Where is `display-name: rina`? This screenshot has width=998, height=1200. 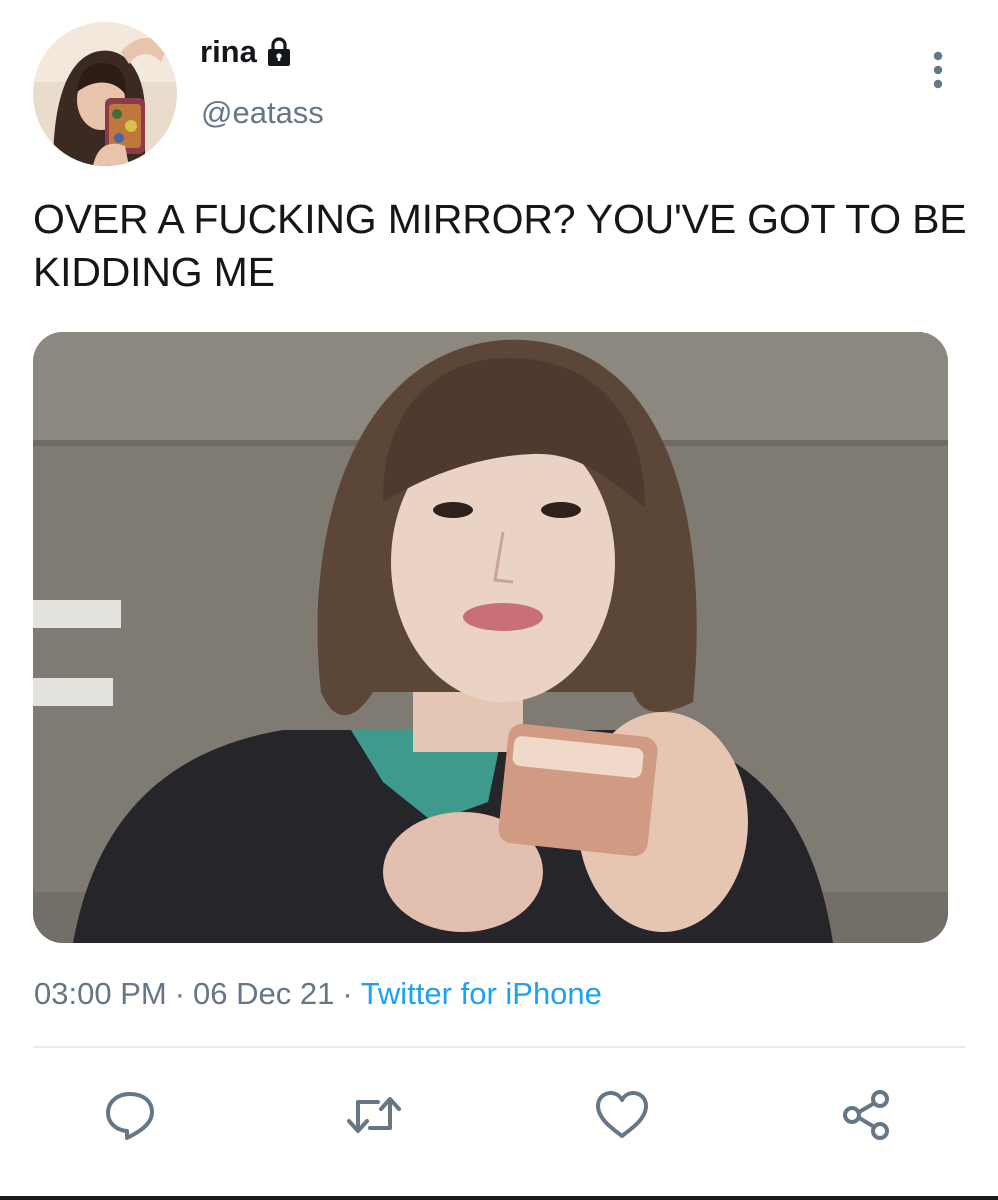 display-name: rina is located at coordinates (228, 51).